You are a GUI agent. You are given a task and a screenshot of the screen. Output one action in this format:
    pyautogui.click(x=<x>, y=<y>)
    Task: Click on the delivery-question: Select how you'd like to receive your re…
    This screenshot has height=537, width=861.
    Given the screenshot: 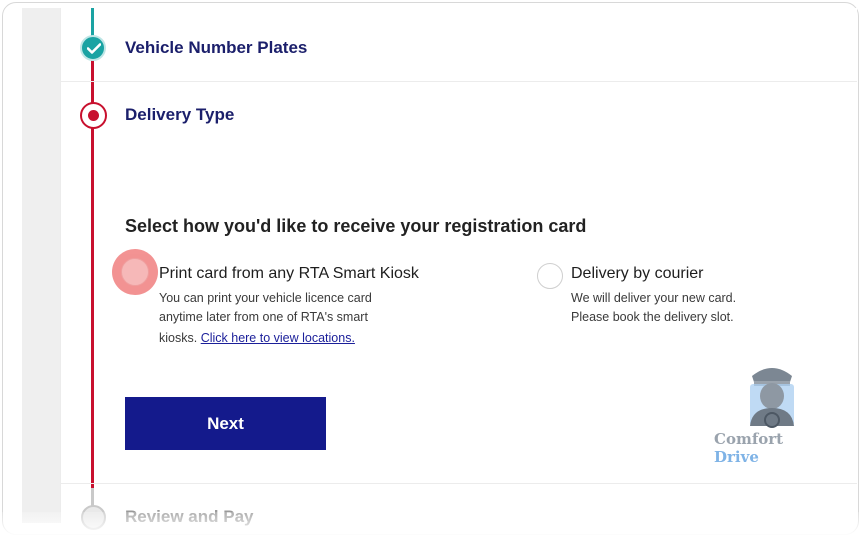 What is the action you would take?
    pyautogui.click(x=356, y=226)
    